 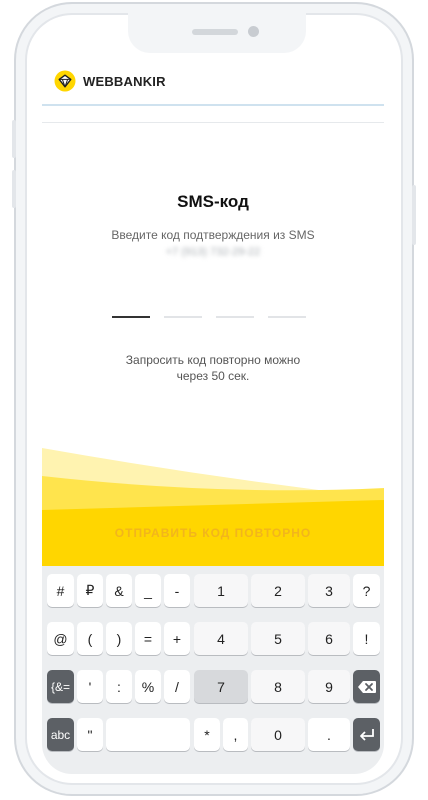 What do you see at coordinates (90, 734) in the screenshot?
I see `key-quote: "` at bounding box center [90, 734].